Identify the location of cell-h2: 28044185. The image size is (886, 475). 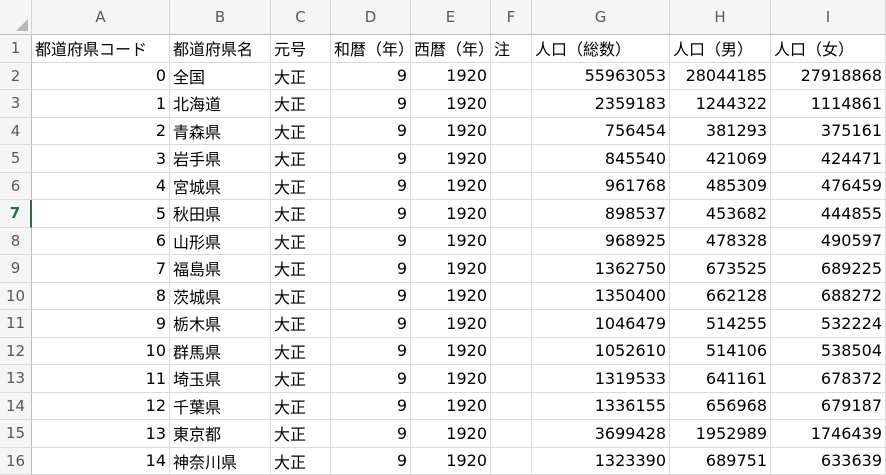
(720, 76).